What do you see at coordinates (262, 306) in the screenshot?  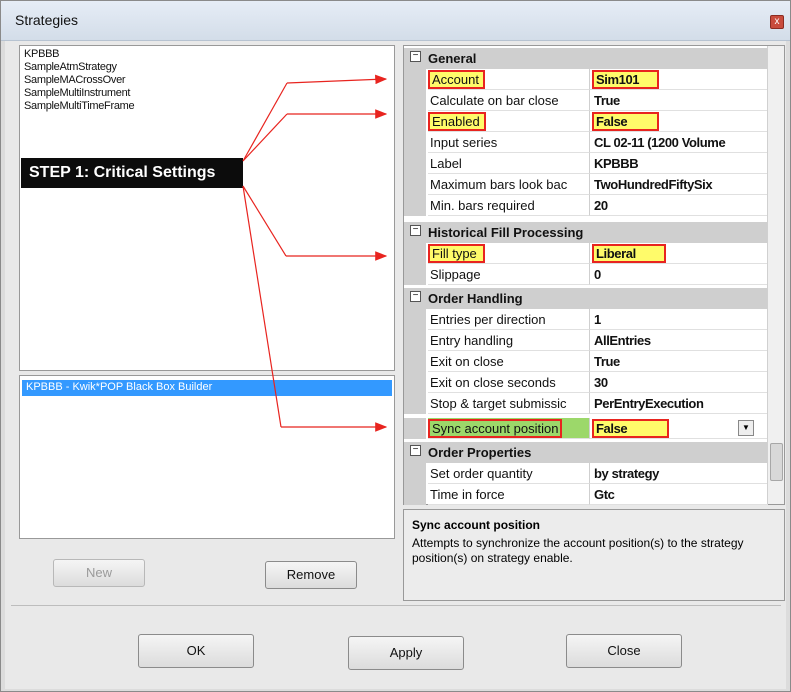 I see `arrow-to-sync` at bounding box center [262, 306].